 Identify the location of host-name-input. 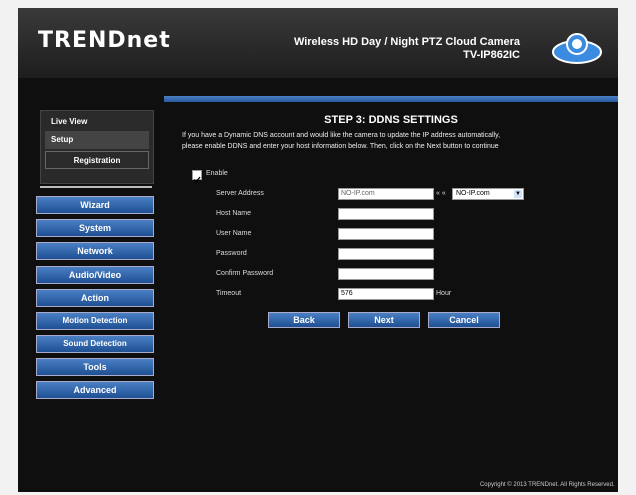
(386, 214).